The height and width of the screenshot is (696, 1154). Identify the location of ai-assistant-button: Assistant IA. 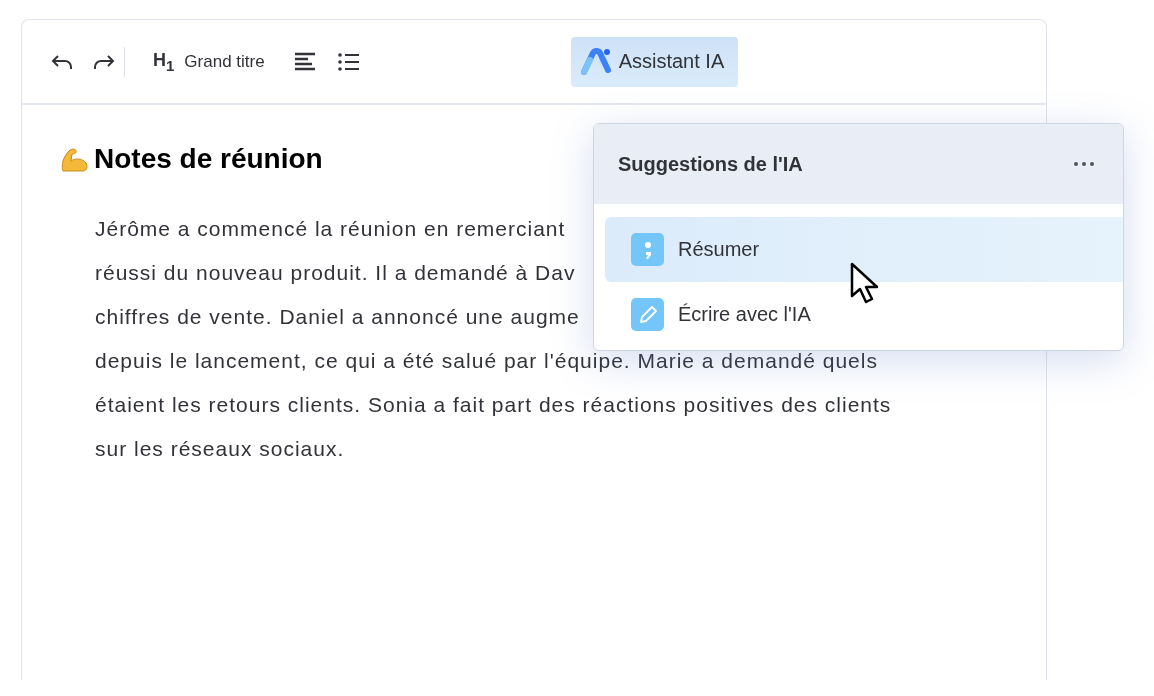
(654, 61).